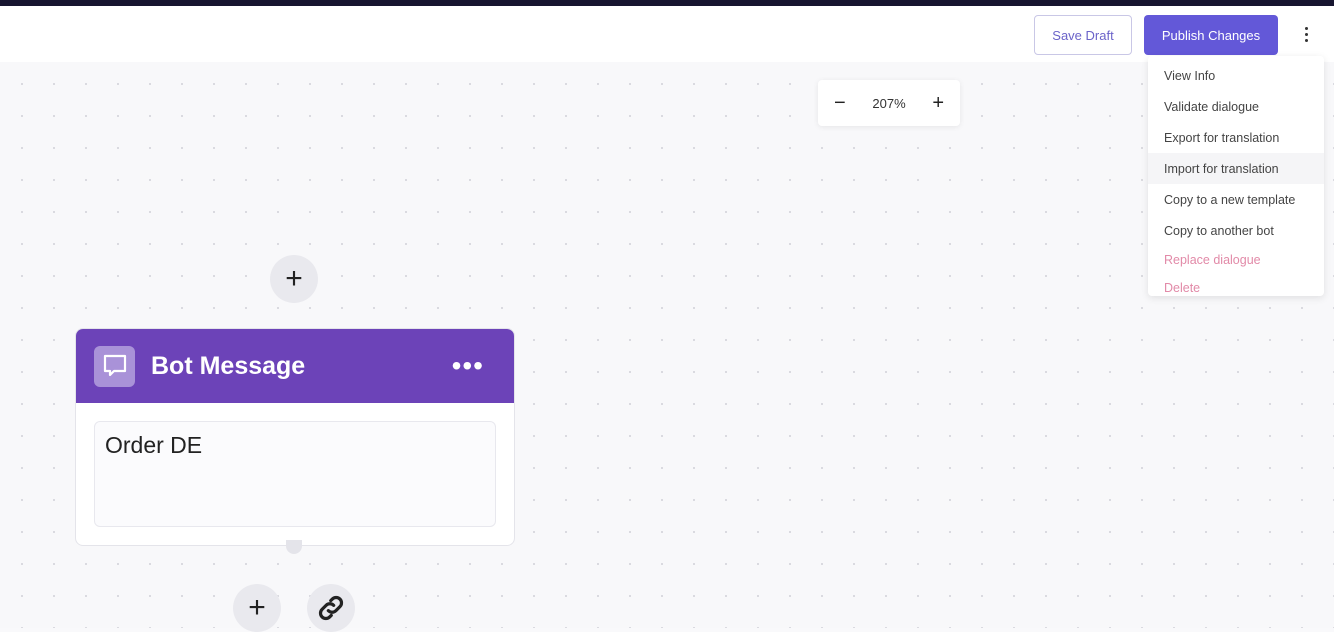 The image size is (1334, 632). I want to click on node-header: Bot Message •••, so click(295, 366).